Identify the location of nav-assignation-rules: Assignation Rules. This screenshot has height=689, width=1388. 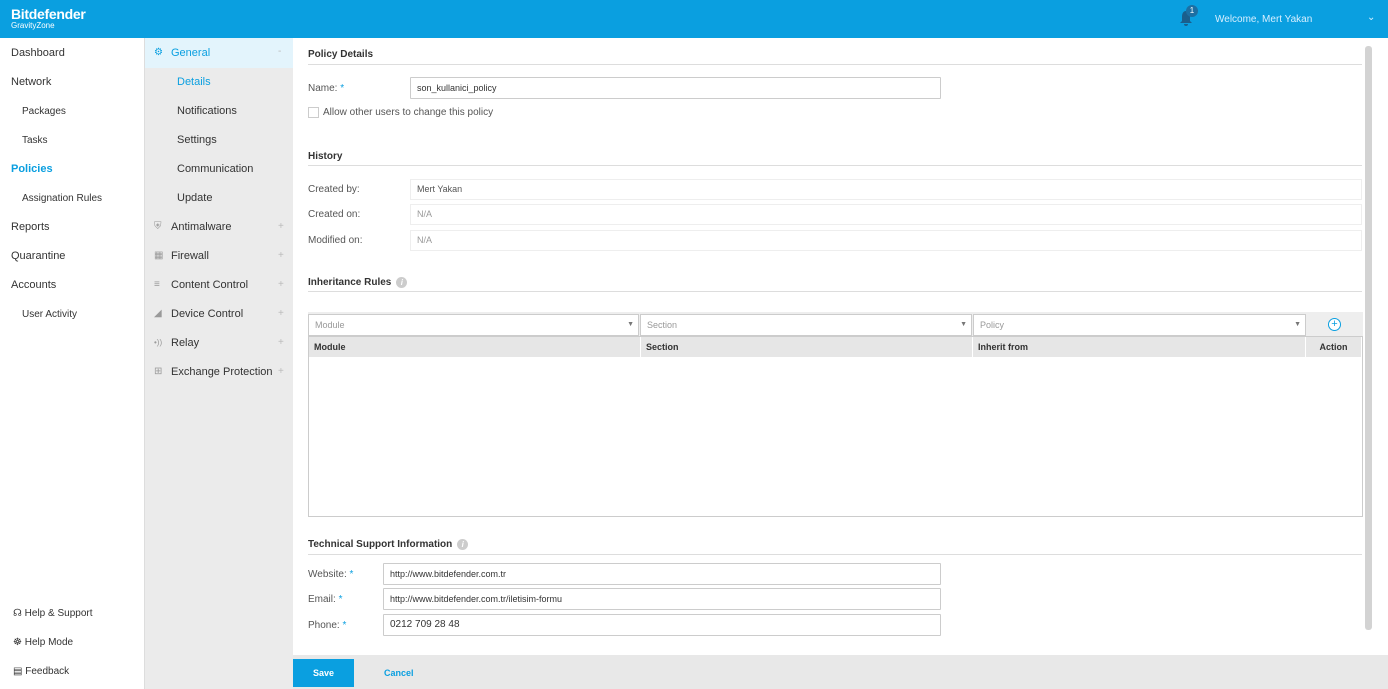
(62, 198).